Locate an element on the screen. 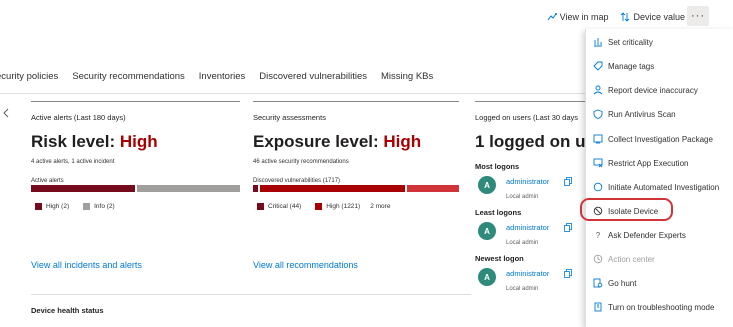 Image resolution: width=733 pixels, height=327 pixels. logged-on-count: 1 logged on us is located at coordinates (535, 141).